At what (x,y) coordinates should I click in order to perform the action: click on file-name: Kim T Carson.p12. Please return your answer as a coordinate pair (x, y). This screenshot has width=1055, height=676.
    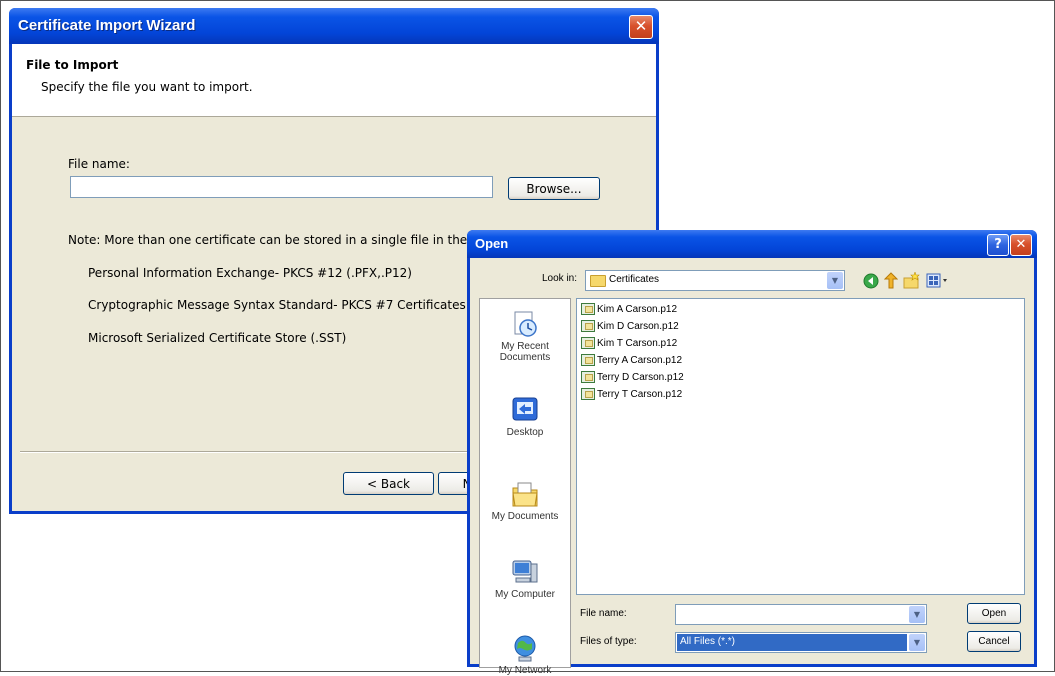
    Looking at the image, I should click on (637, 343).